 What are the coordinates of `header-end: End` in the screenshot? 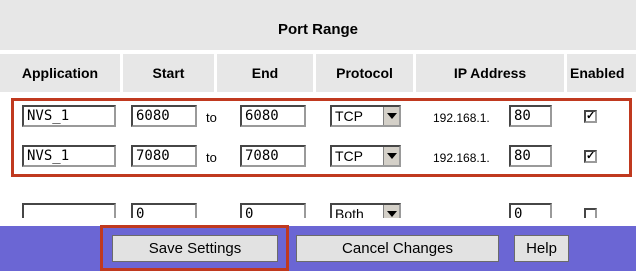 It's located at (265, 73).